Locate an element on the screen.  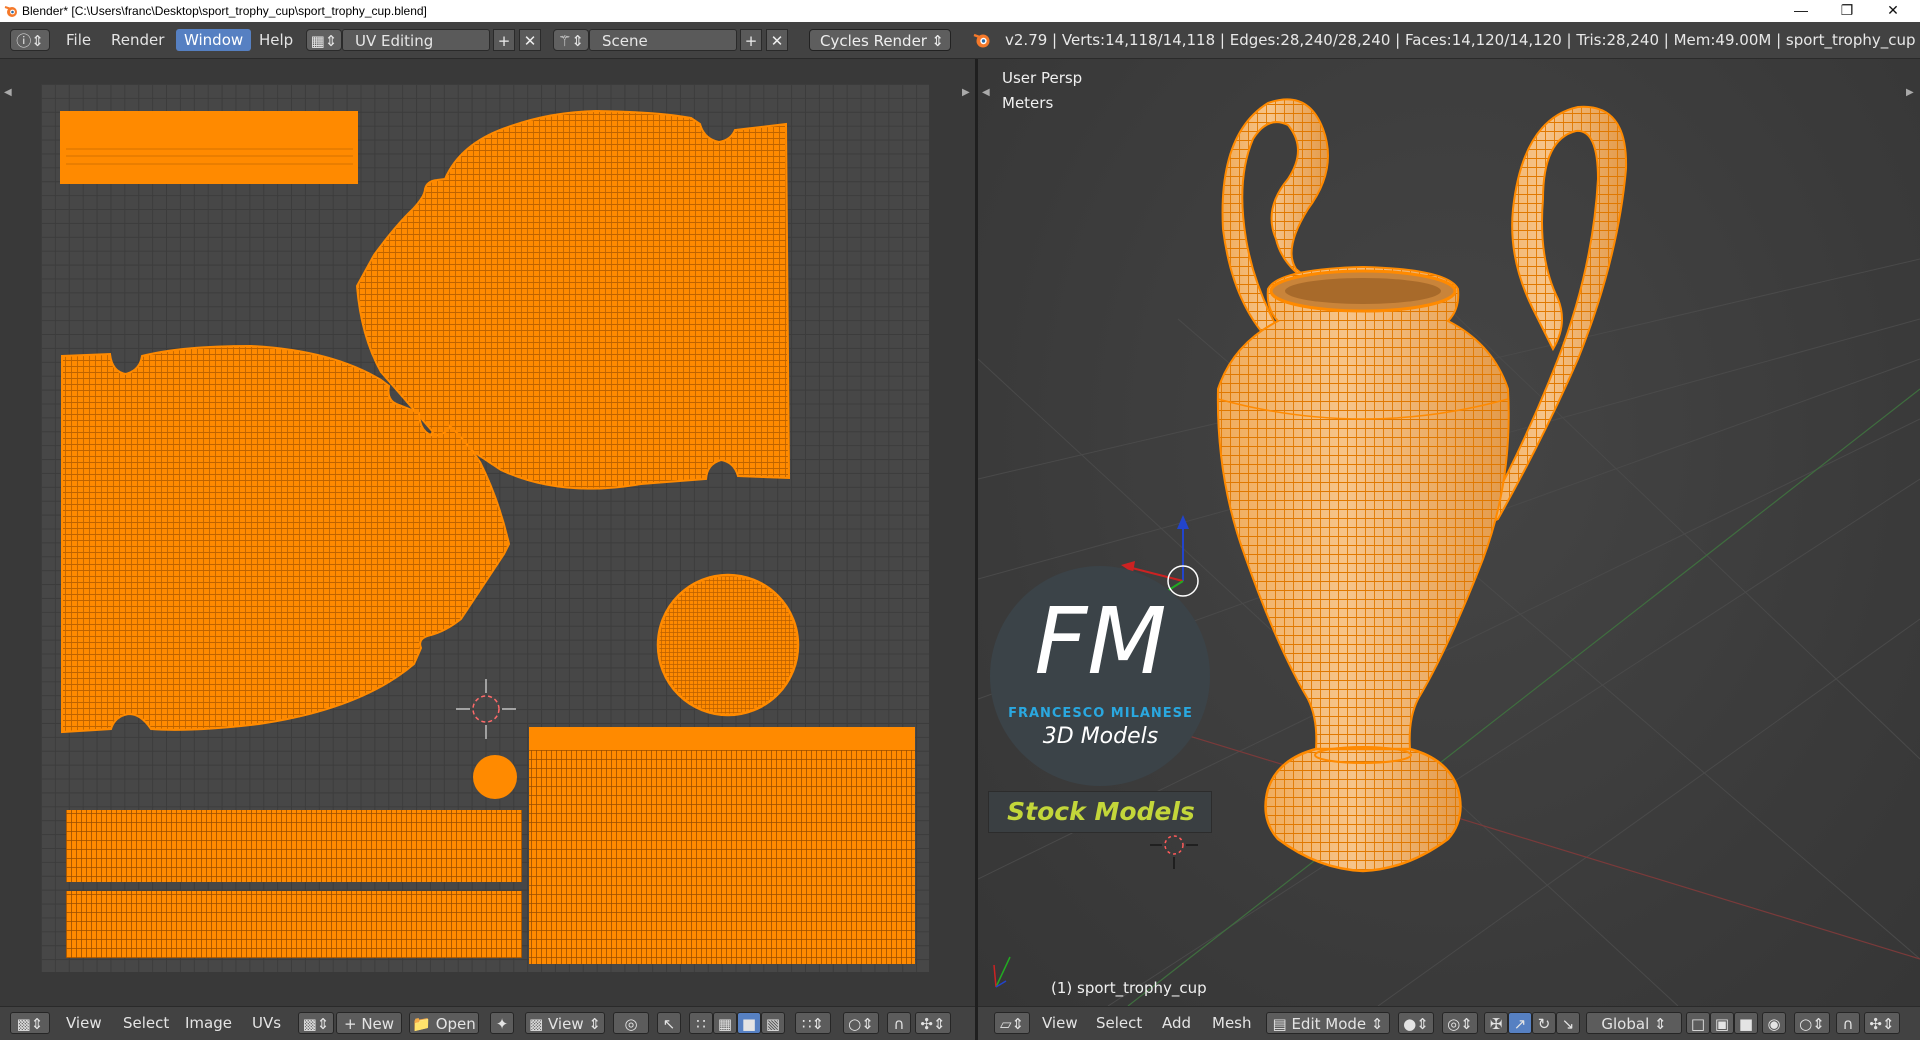
edge-select-button: ▣ is located at coordinates (1722, 1023).